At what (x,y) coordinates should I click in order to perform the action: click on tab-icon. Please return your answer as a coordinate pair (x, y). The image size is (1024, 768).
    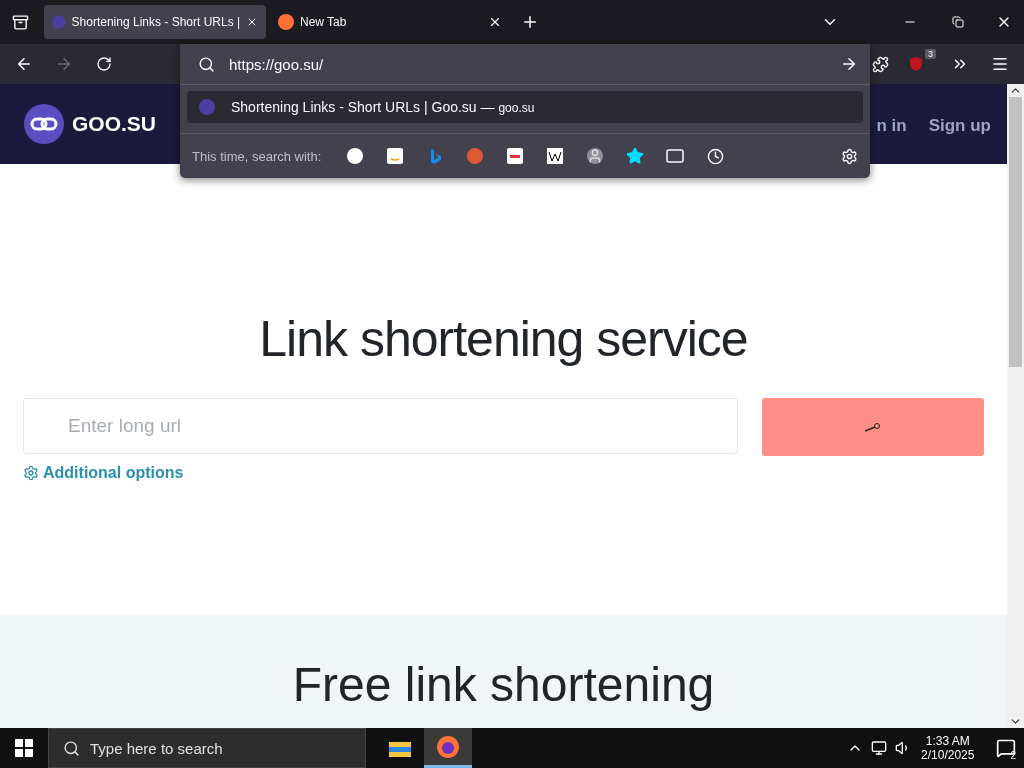
    Looking at the image, I should click on (675, 156).